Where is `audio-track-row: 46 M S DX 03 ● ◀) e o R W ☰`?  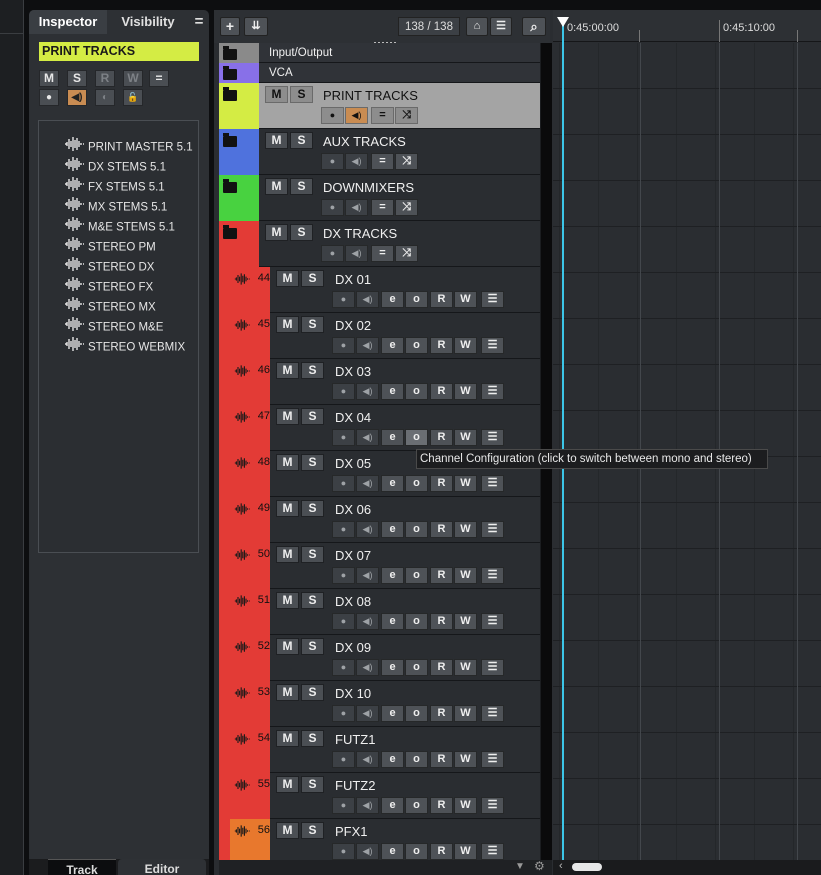
audio-track-row: 46 M S DX 03 ● ◀) e o R W ☰ is located at coordinates (379, 382).